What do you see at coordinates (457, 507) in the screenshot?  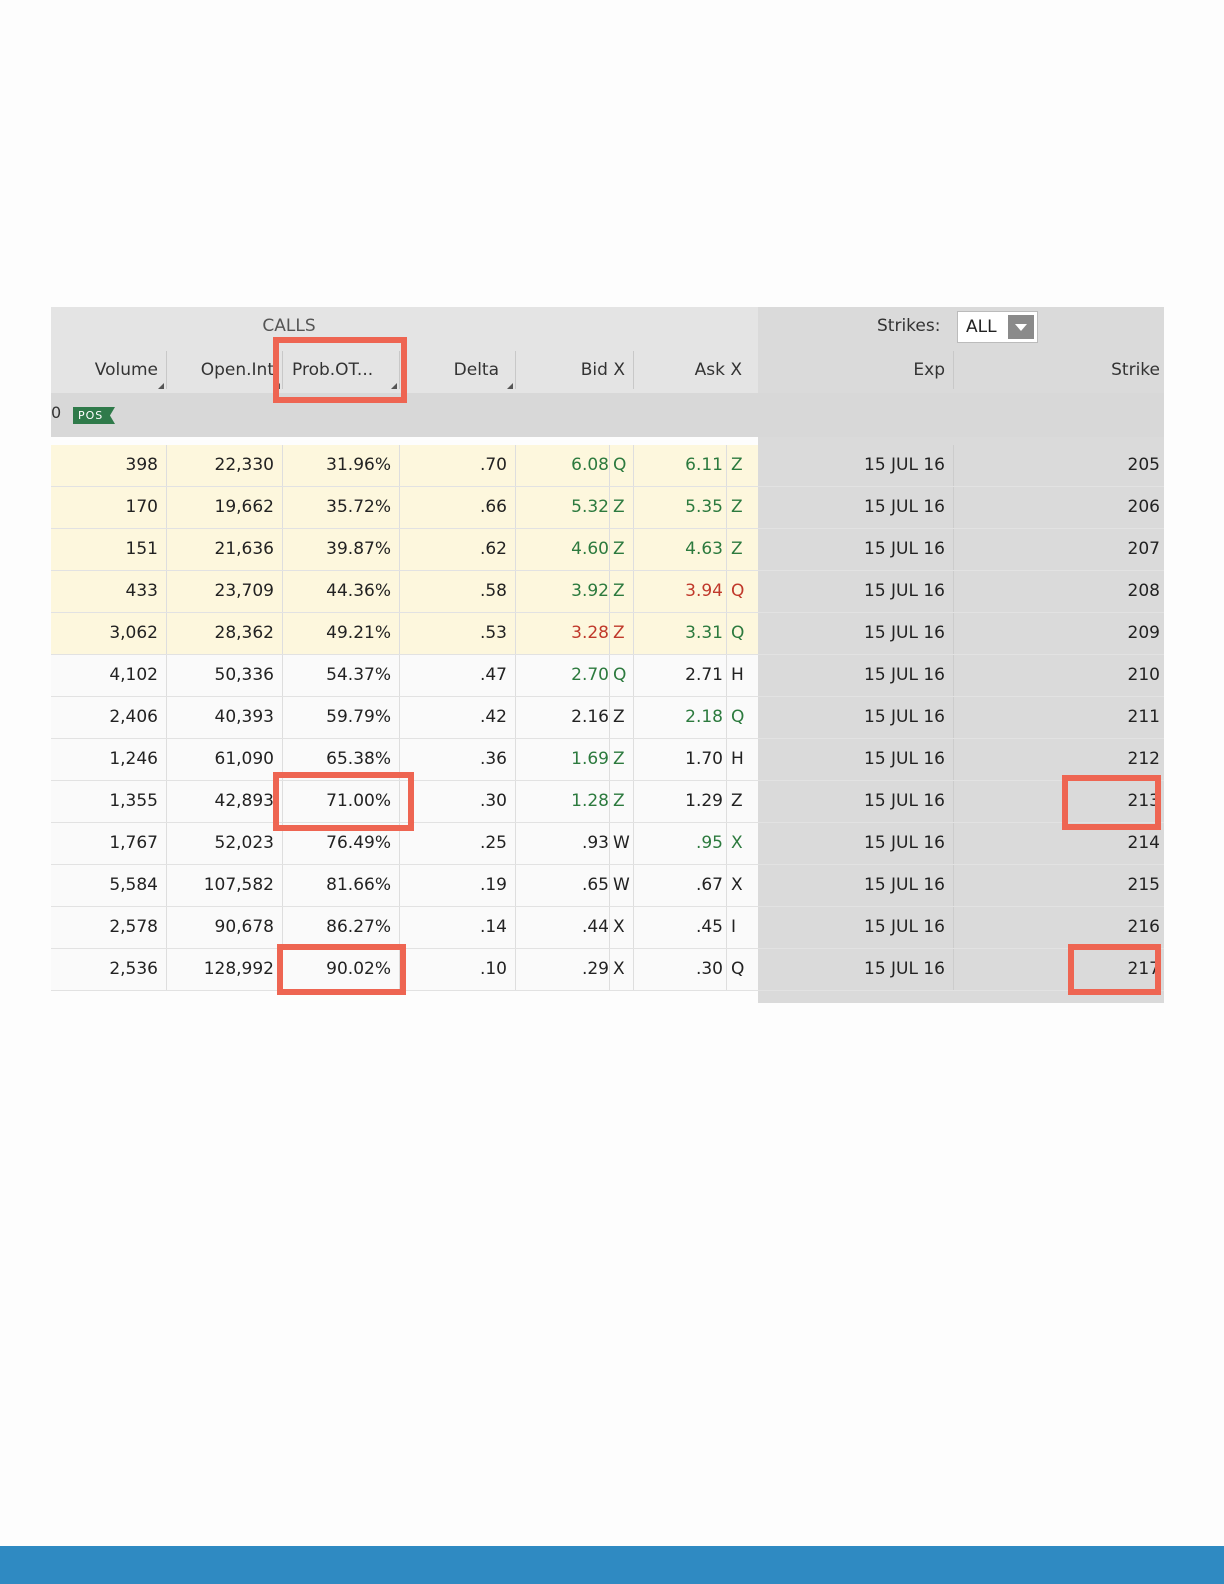 I see `delta-cell: .66` at bounding box center [457, 507].